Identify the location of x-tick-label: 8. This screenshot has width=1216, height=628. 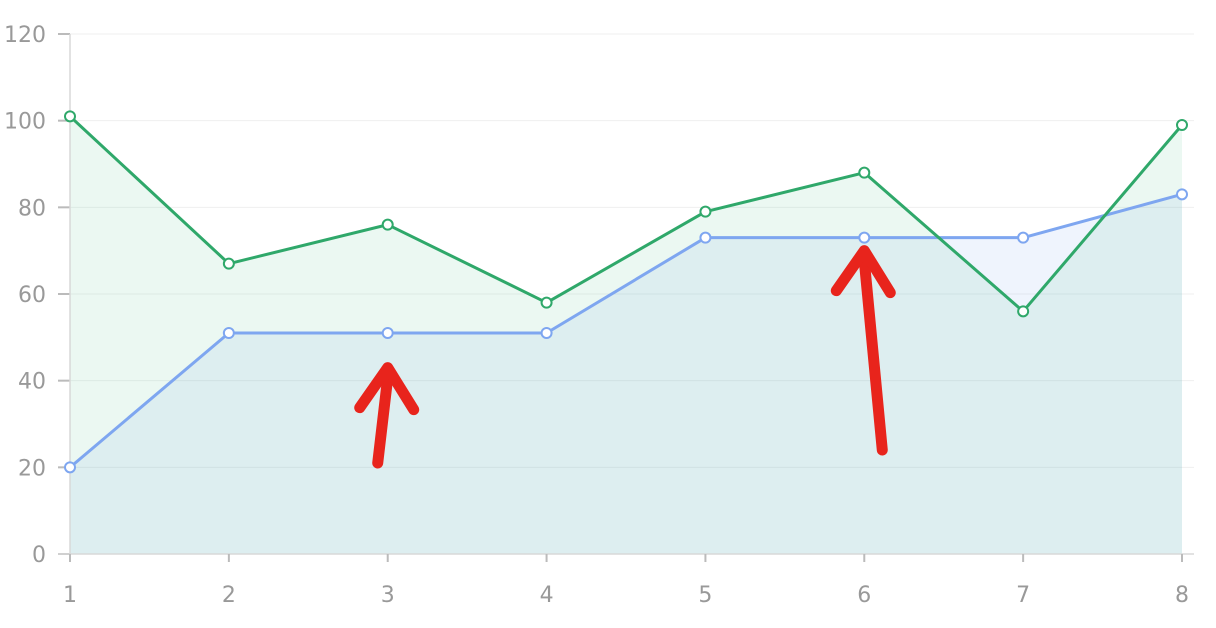
(1182, 595).